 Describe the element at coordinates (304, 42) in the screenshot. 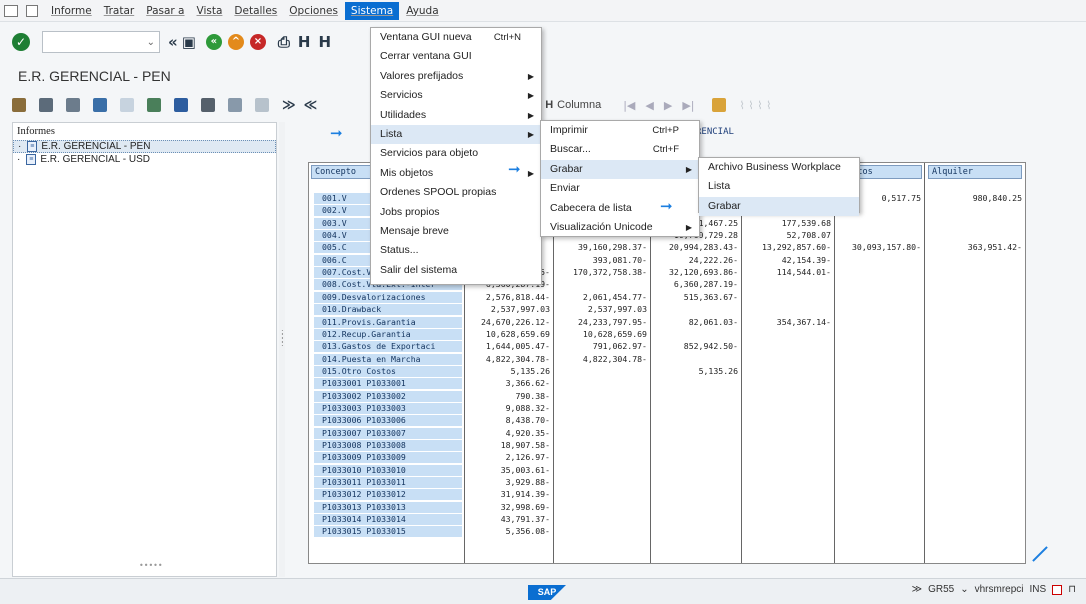

I see `find-icon: H` at that location.